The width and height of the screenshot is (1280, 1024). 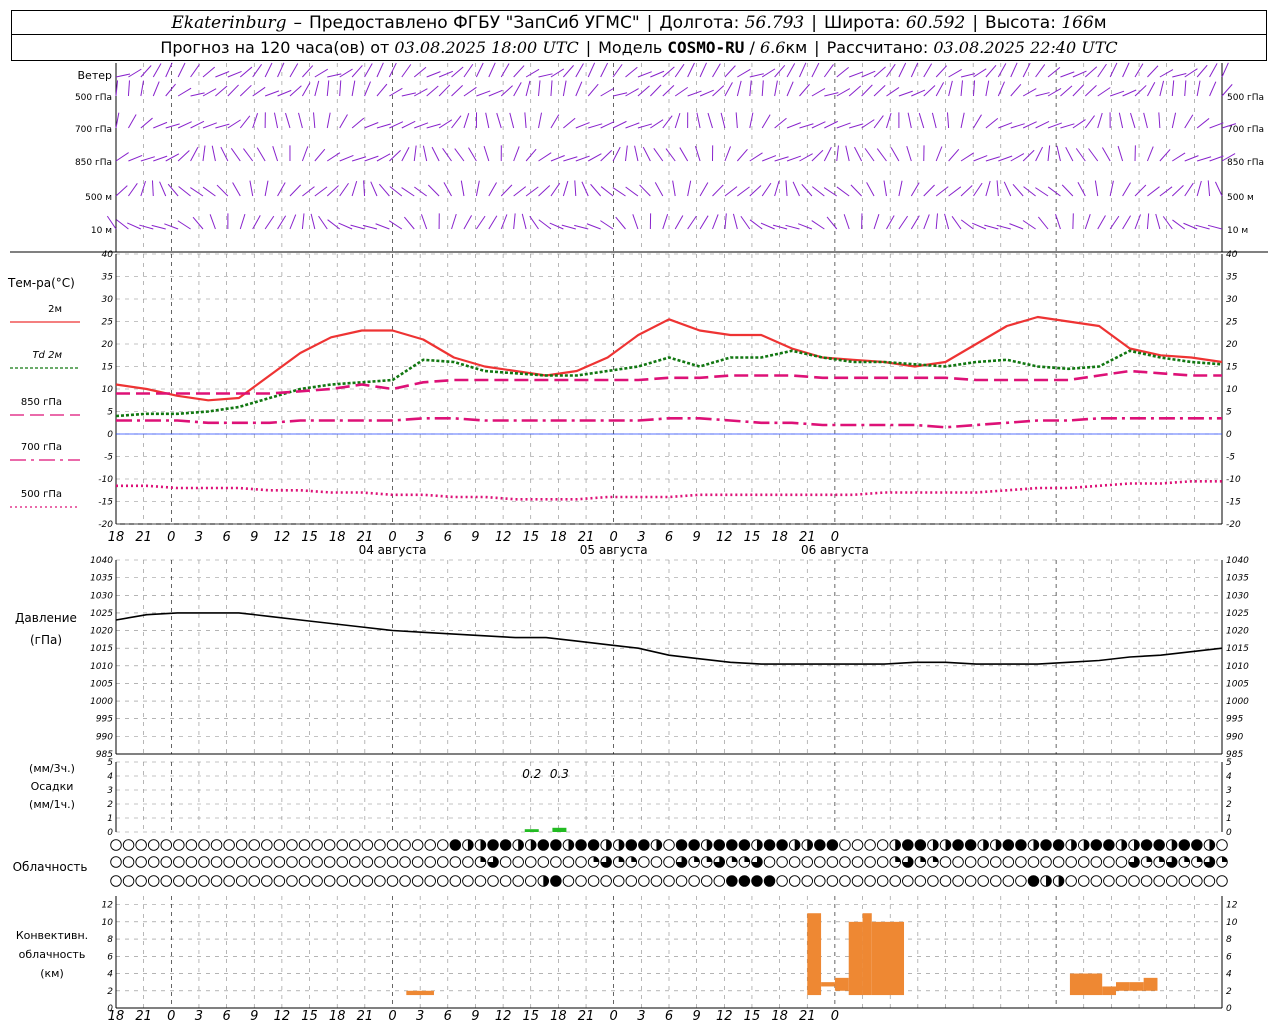 What do you see at coordinates (105, 503) in the screenshot?
I see `temp-tick-left: -15` at bounding box center [105, 503].